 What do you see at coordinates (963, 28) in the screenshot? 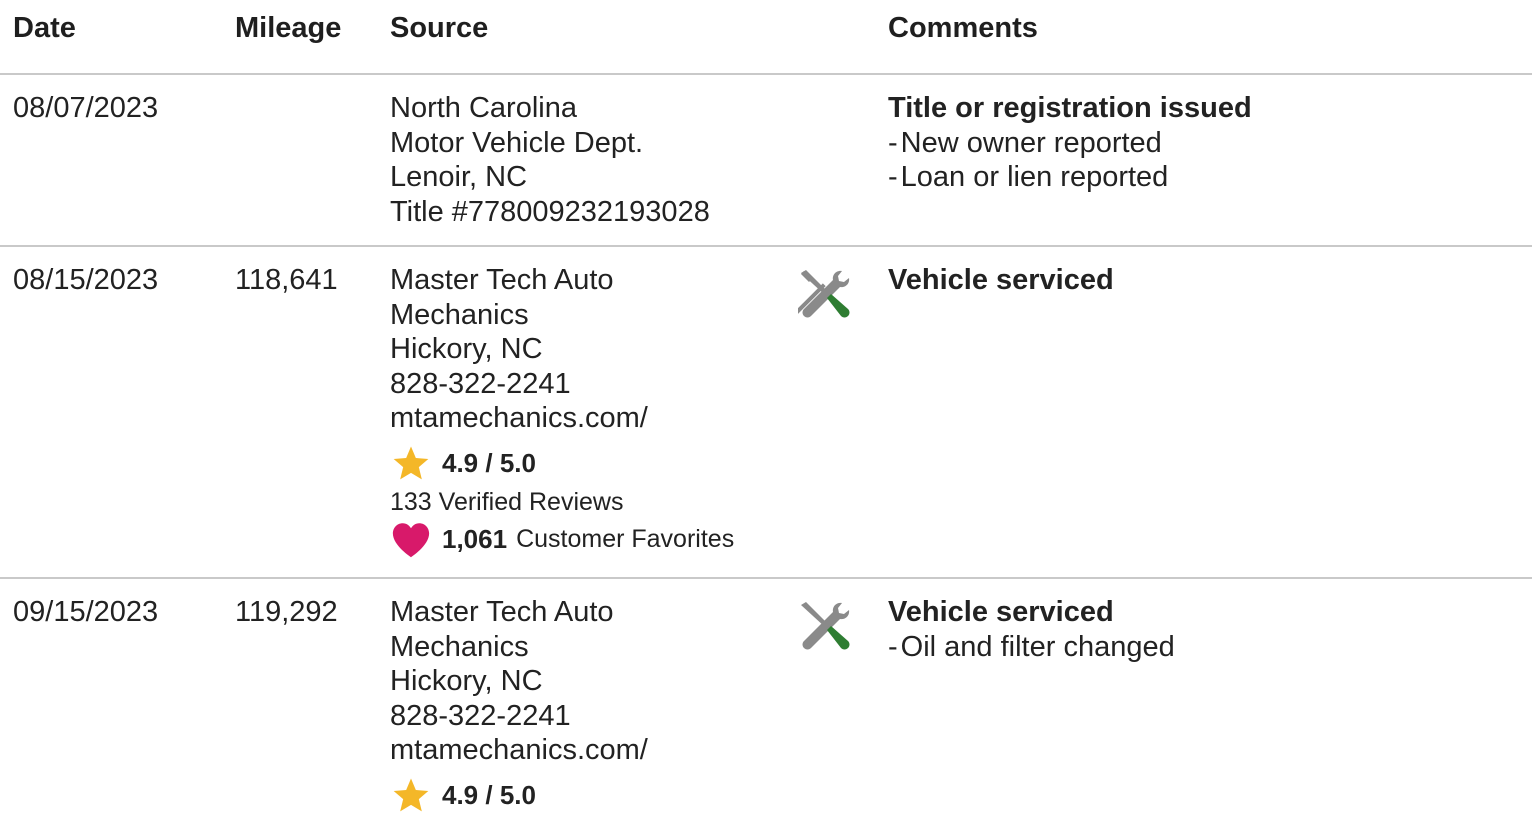
I see `header-comments: Comments` at bounding box center [963, 28].